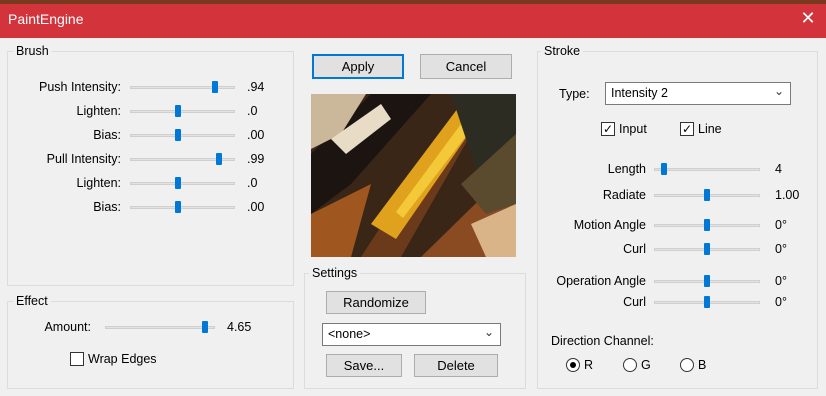  I want to click on wrap-edges-checkbox, so click(77, 359).